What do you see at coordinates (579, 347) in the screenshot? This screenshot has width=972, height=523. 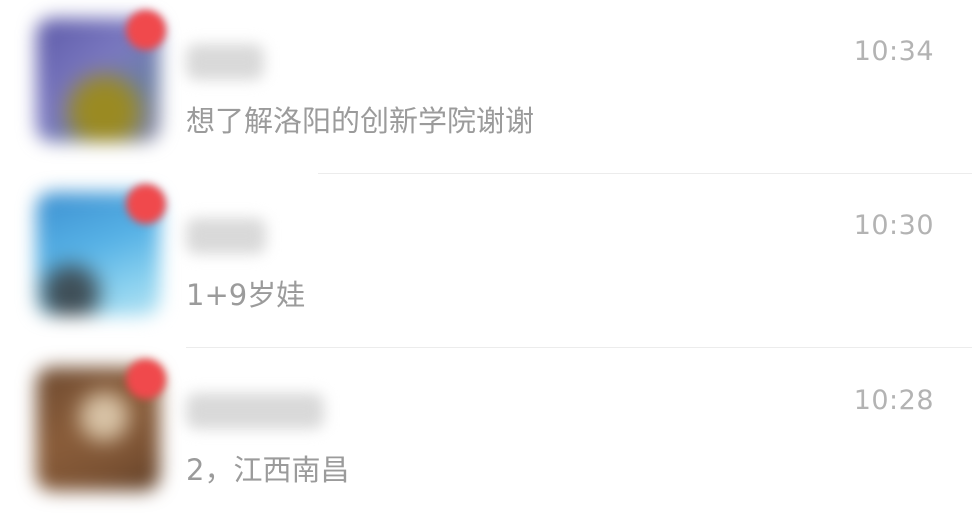 I see `divider` at bounding box center [579, 347].